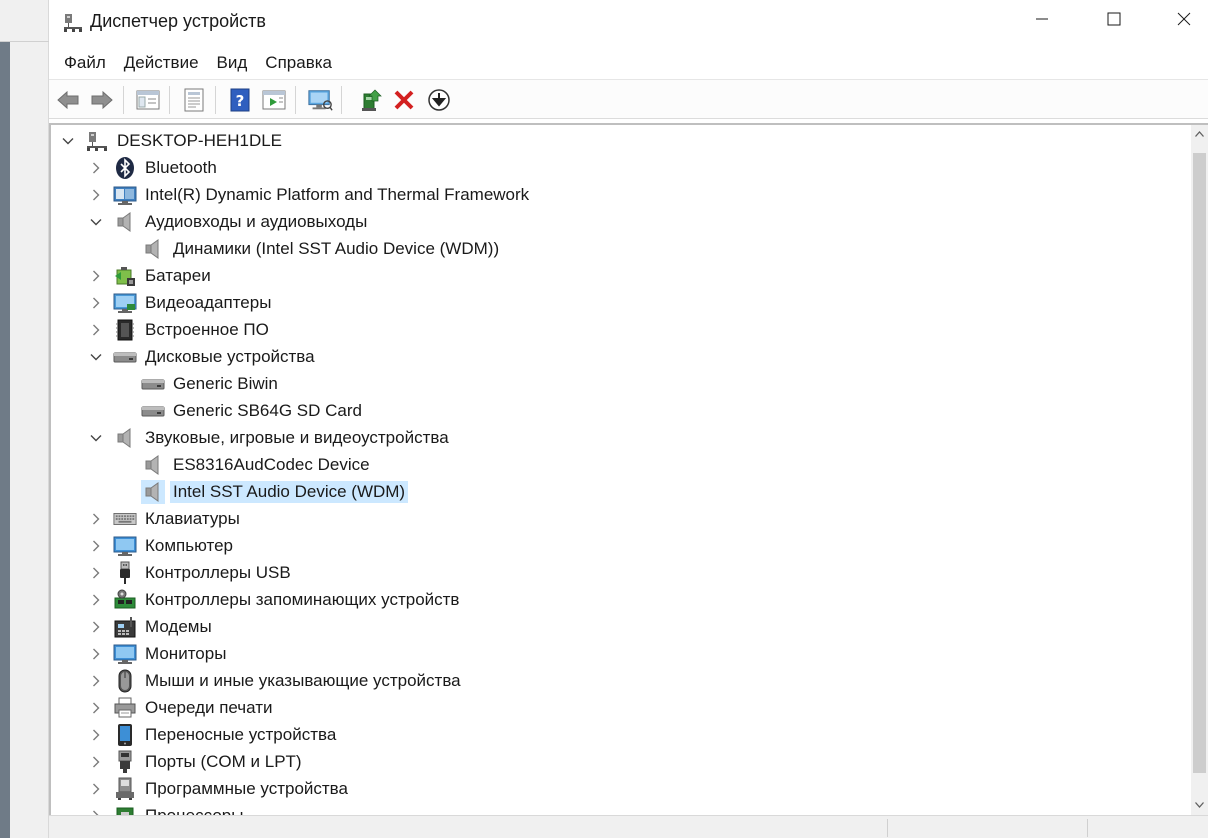  I want to click on tree-item: Порты (COM и LPT), so click(197, 761).